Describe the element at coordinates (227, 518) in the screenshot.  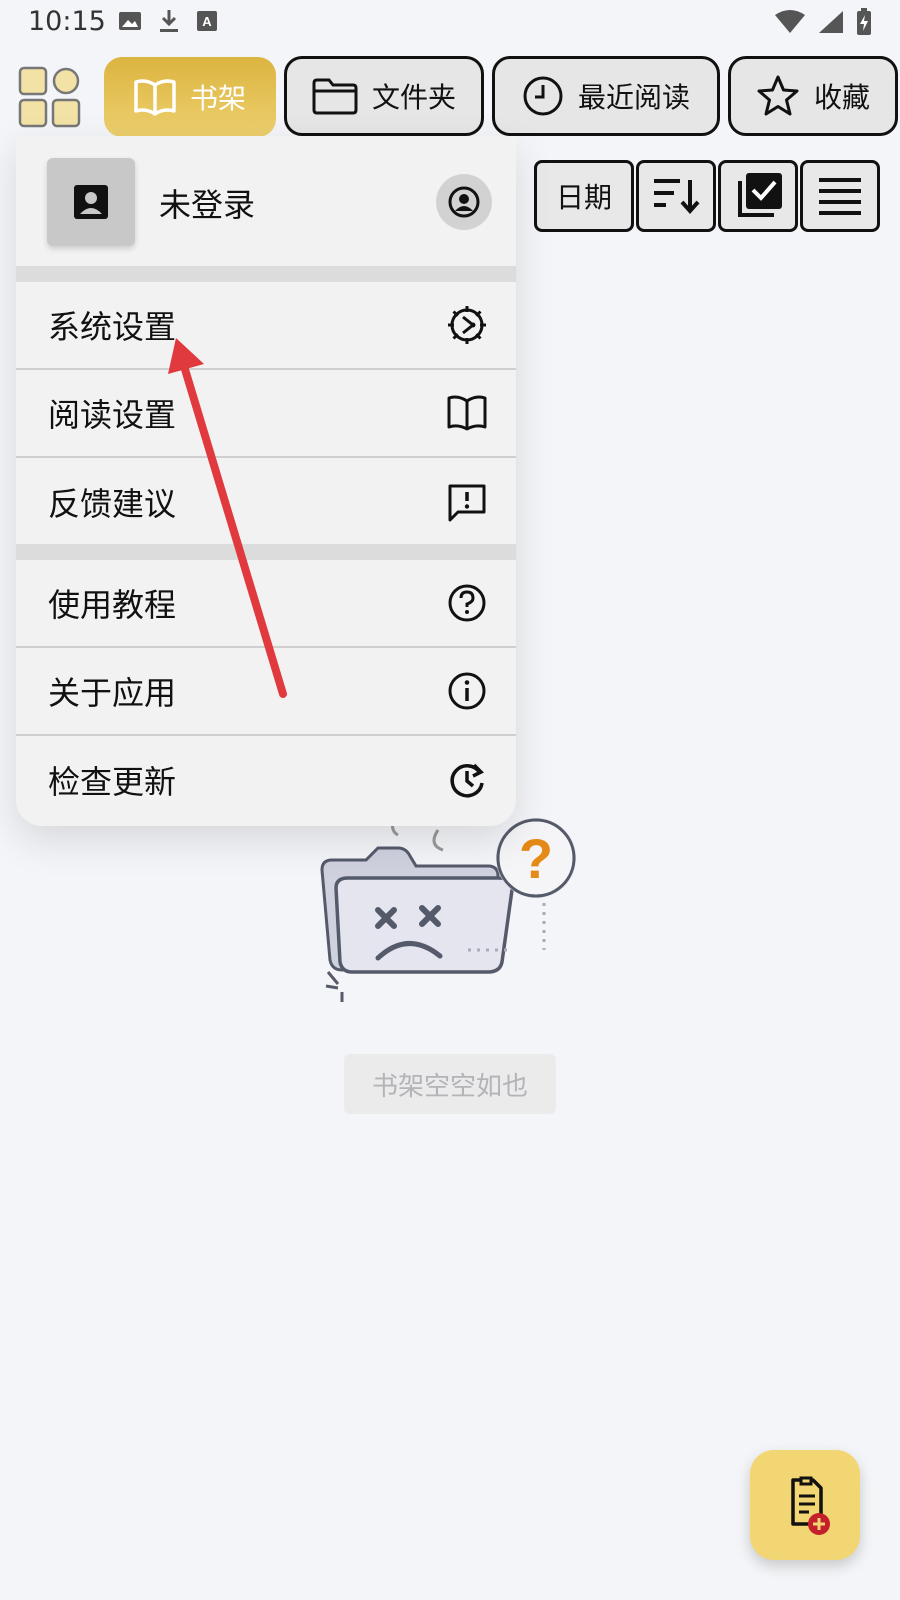
I see `annotation-arrow` at that location.